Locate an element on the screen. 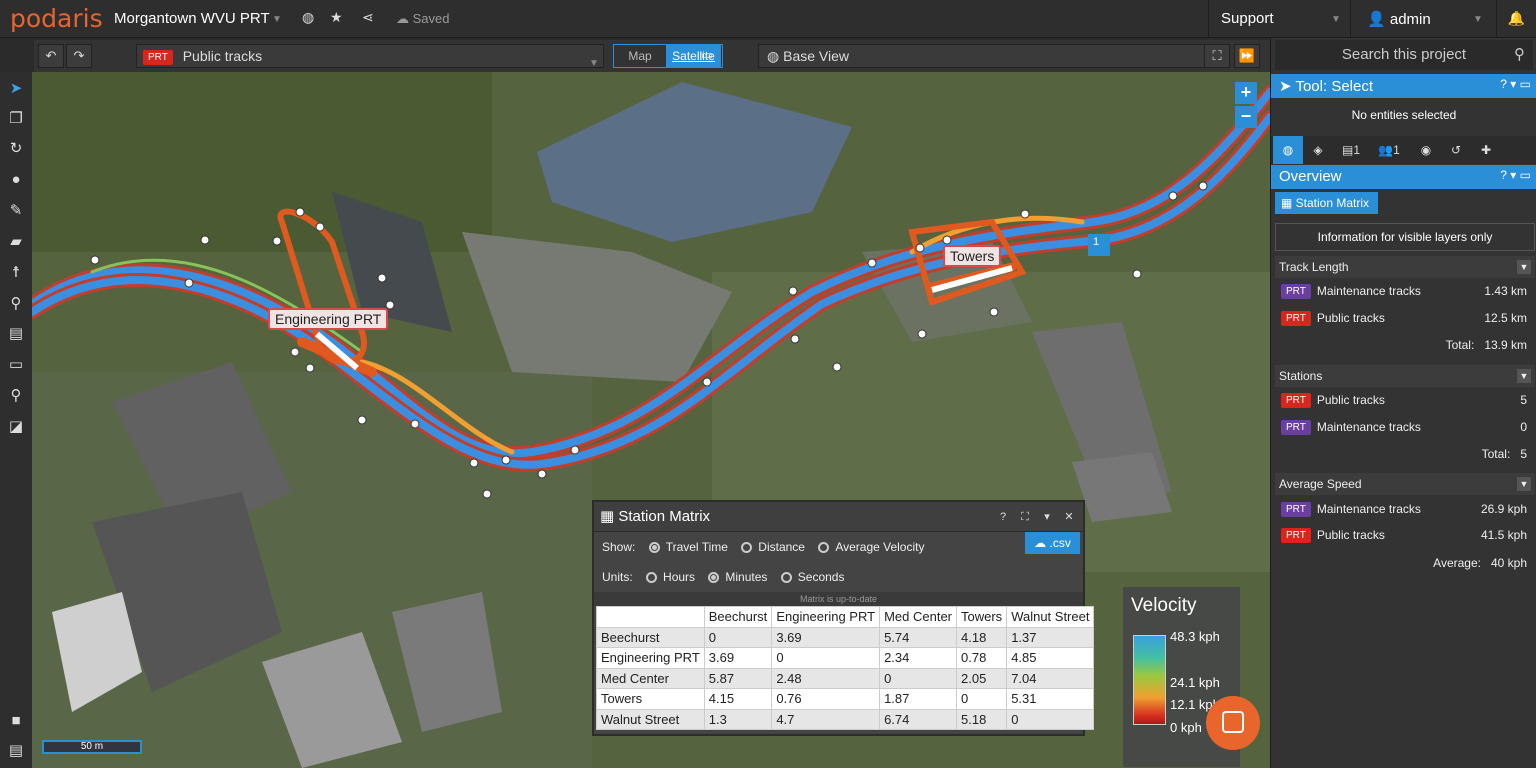 Image resolution: width=1536 pixels, height=768 pixels. chat-icon: ▤ is located at coordinates (16, 751).